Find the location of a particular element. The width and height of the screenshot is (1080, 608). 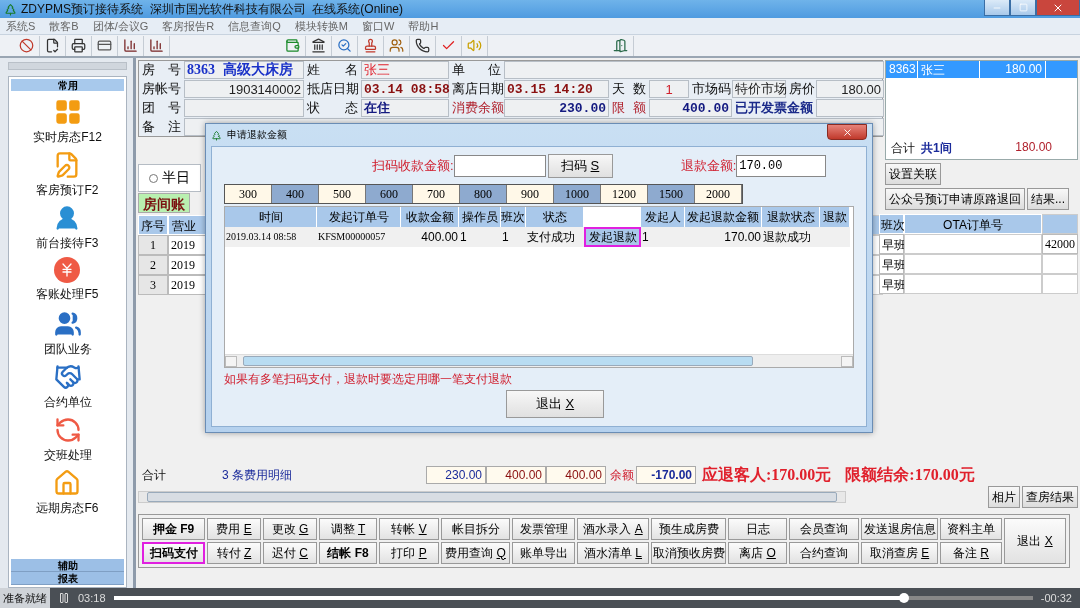

column-header: 操作员 is located at coordinates (480, 217).